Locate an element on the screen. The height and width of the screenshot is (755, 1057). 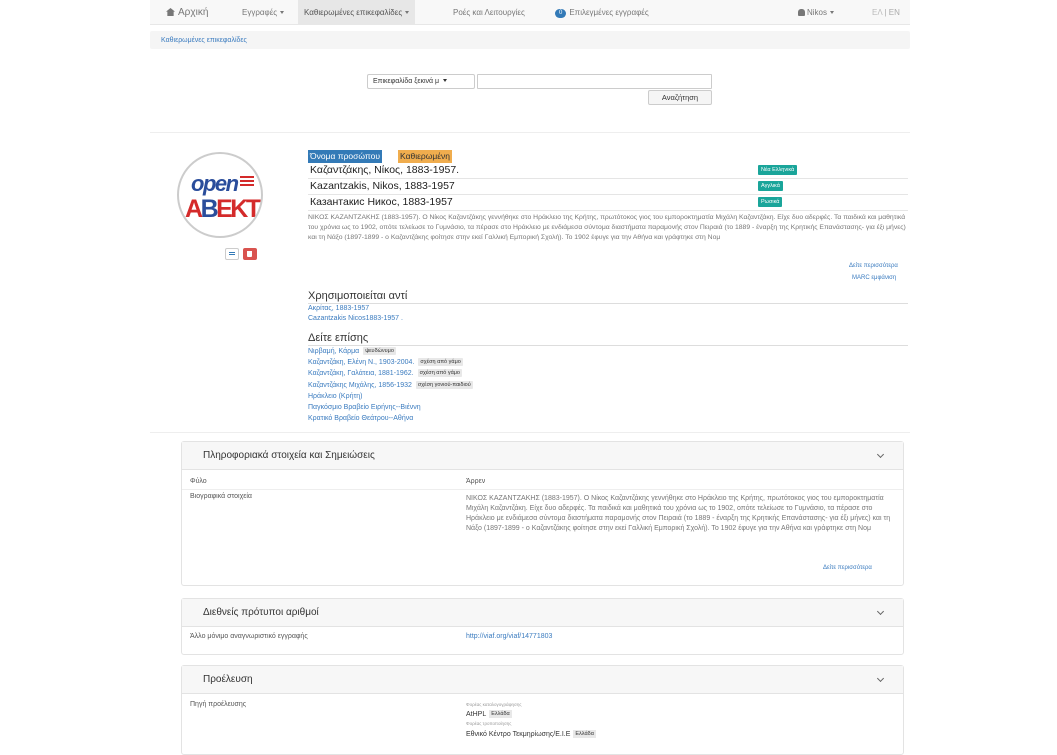
nav-selected-link: 0 Επιλεγμένες εγγραφές is located at coordinates (602, 12).